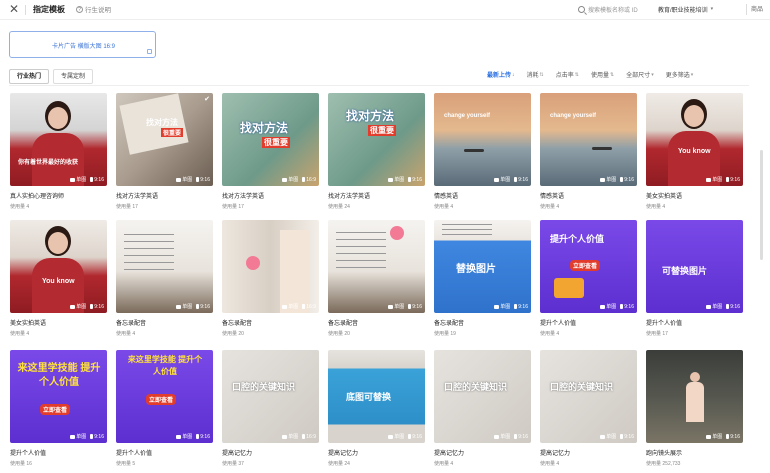  Describe the element at coordinates (98, 10) in the screenshot. I see `help-text: 行生说明` at that location.